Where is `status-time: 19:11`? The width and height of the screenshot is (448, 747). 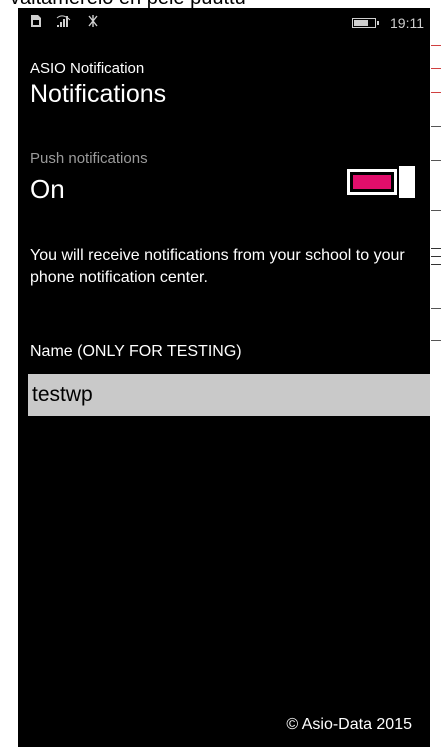 status-time: 19:11 is located at coordinates (407, 23).